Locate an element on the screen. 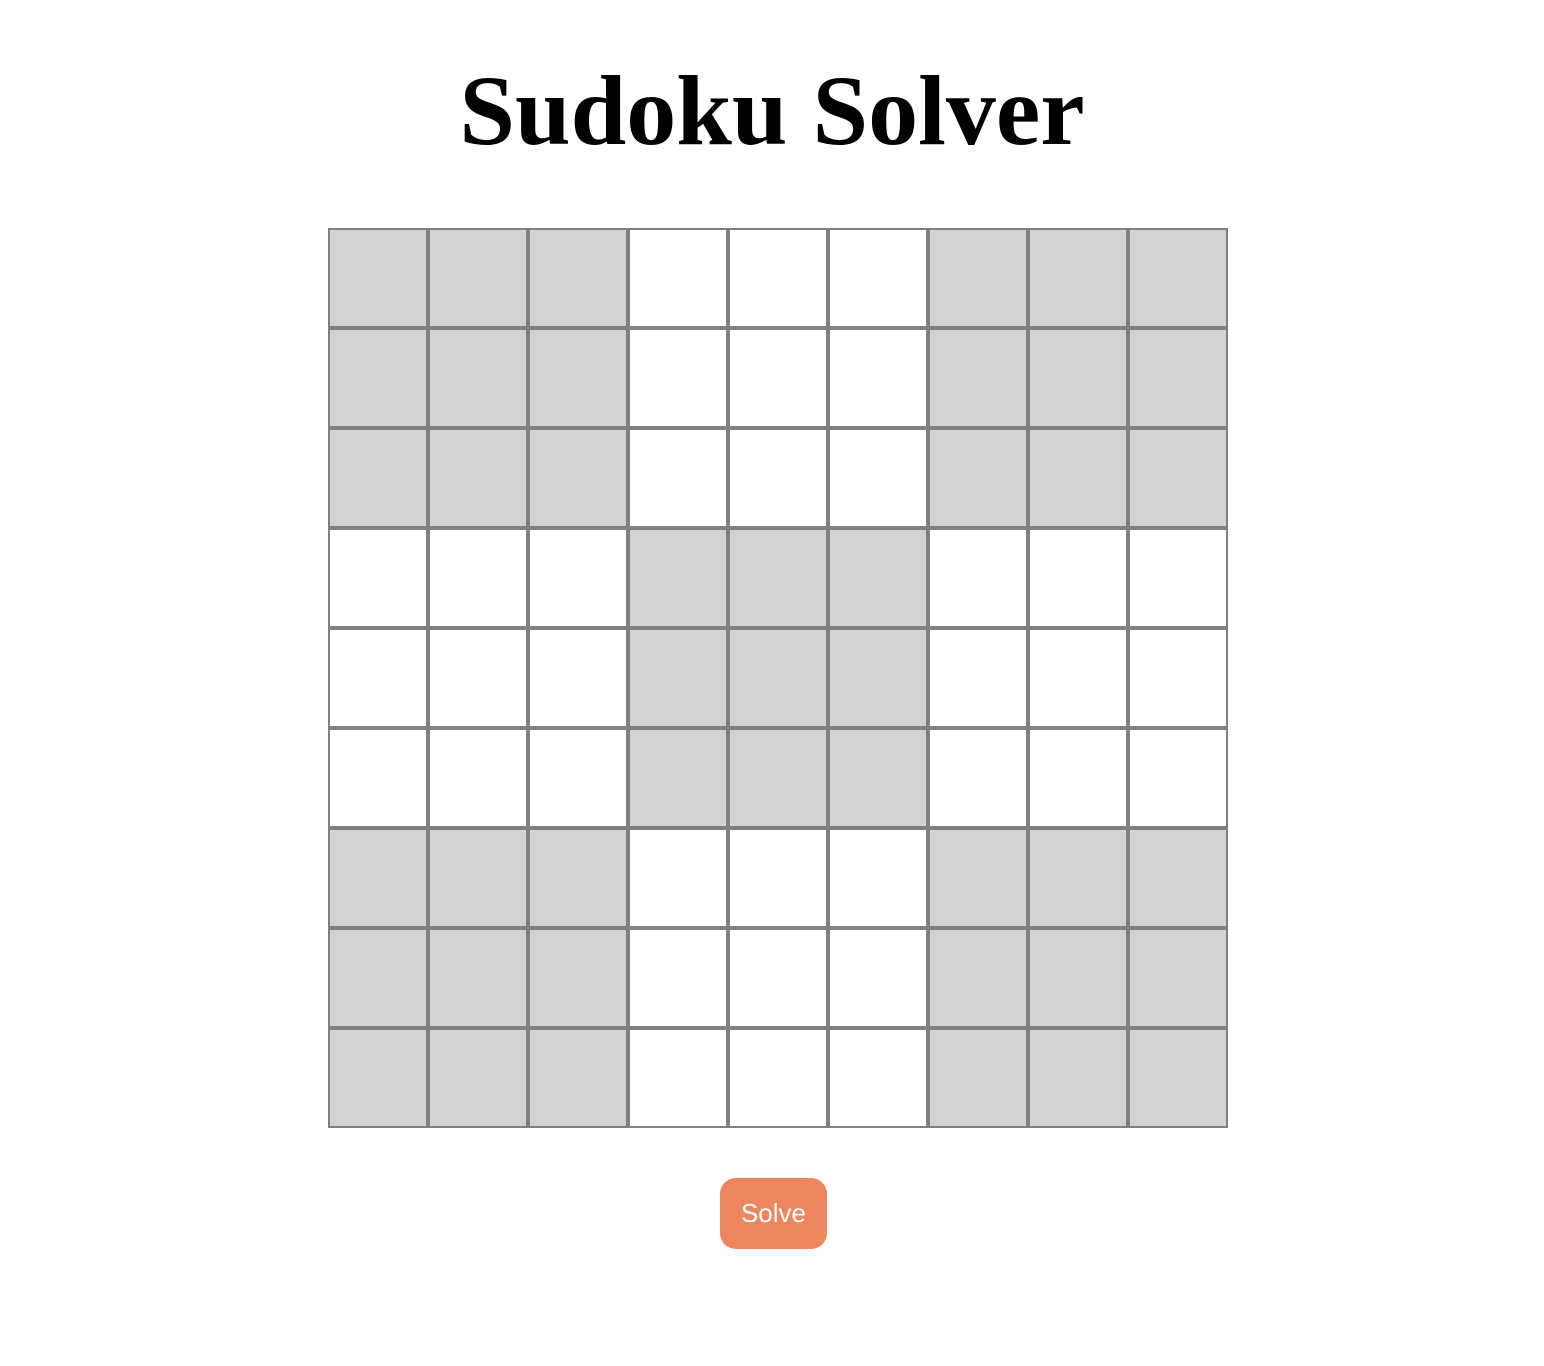  solve-button: Solve is located at coordinates (773, 1213).